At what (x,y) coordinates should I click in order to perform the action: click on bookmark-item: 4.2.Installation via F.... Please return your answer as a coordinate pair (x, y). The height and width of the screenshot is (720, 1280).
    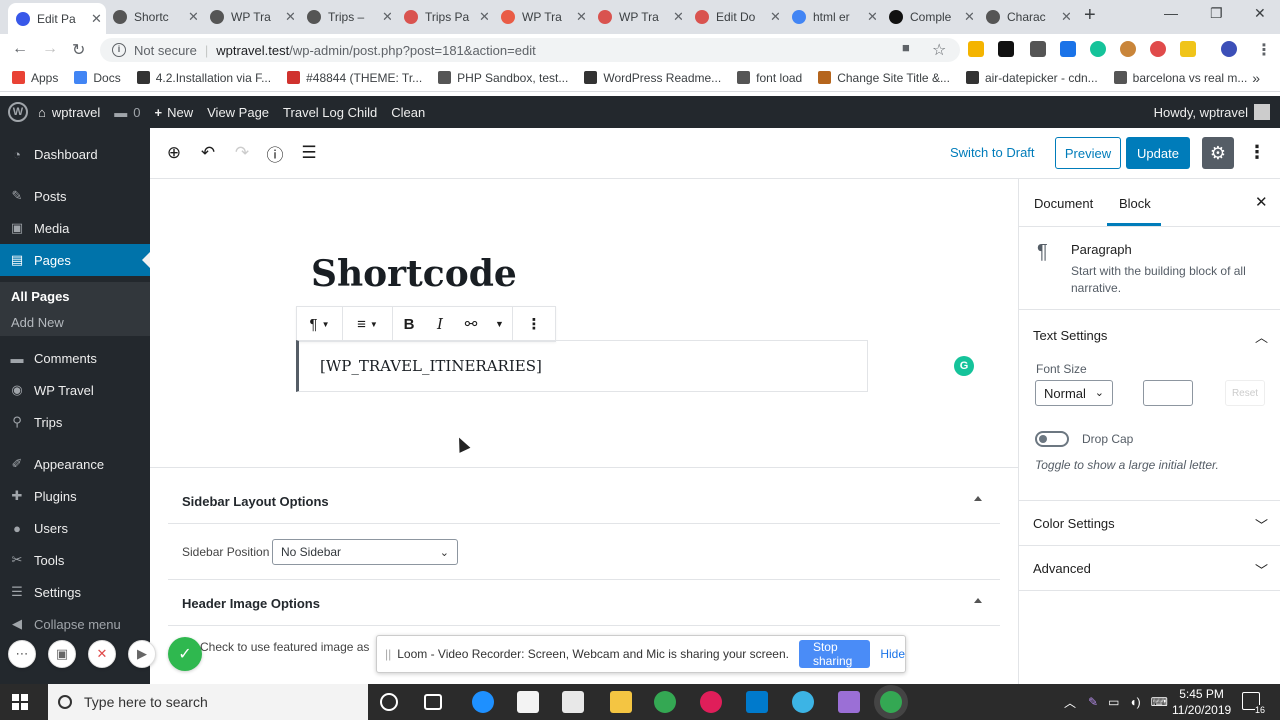
    Looking at the image, I should click on (203, 78).